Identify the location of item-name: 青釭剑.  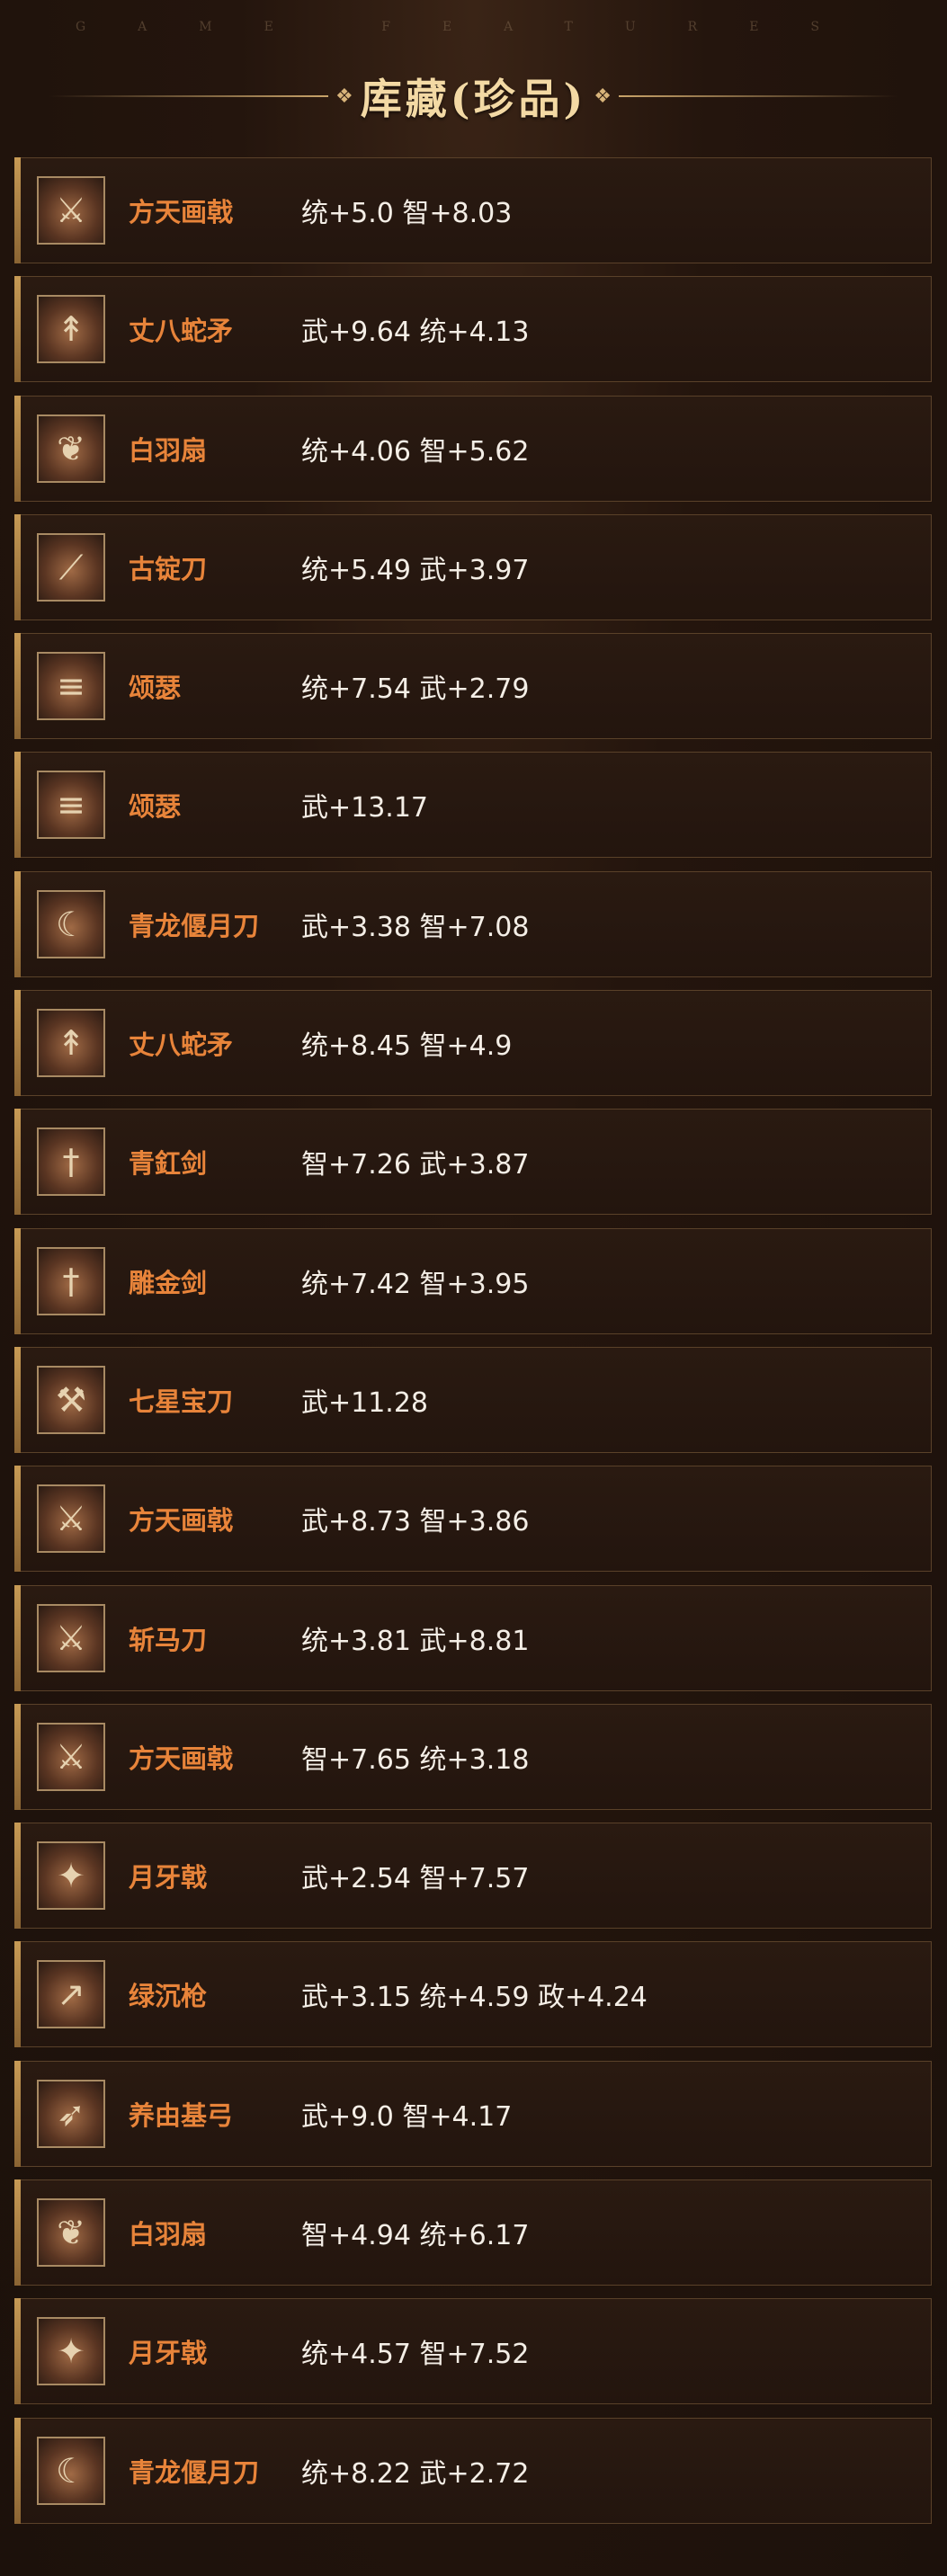
(168, 1164).